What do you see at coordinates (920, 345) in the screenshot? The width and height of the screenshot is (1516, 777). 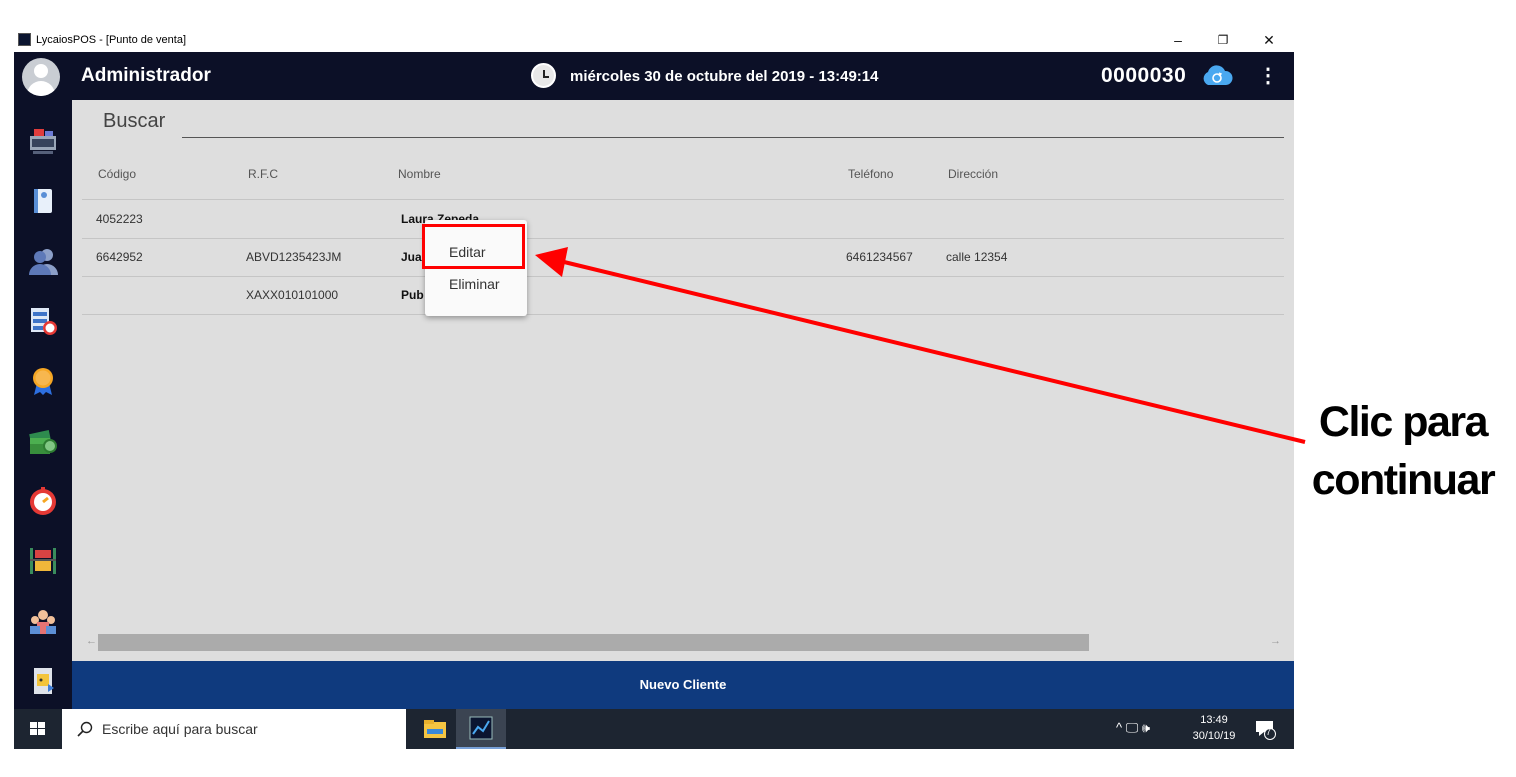 I see `annotation-arrow` at bounding box center [920, 345].